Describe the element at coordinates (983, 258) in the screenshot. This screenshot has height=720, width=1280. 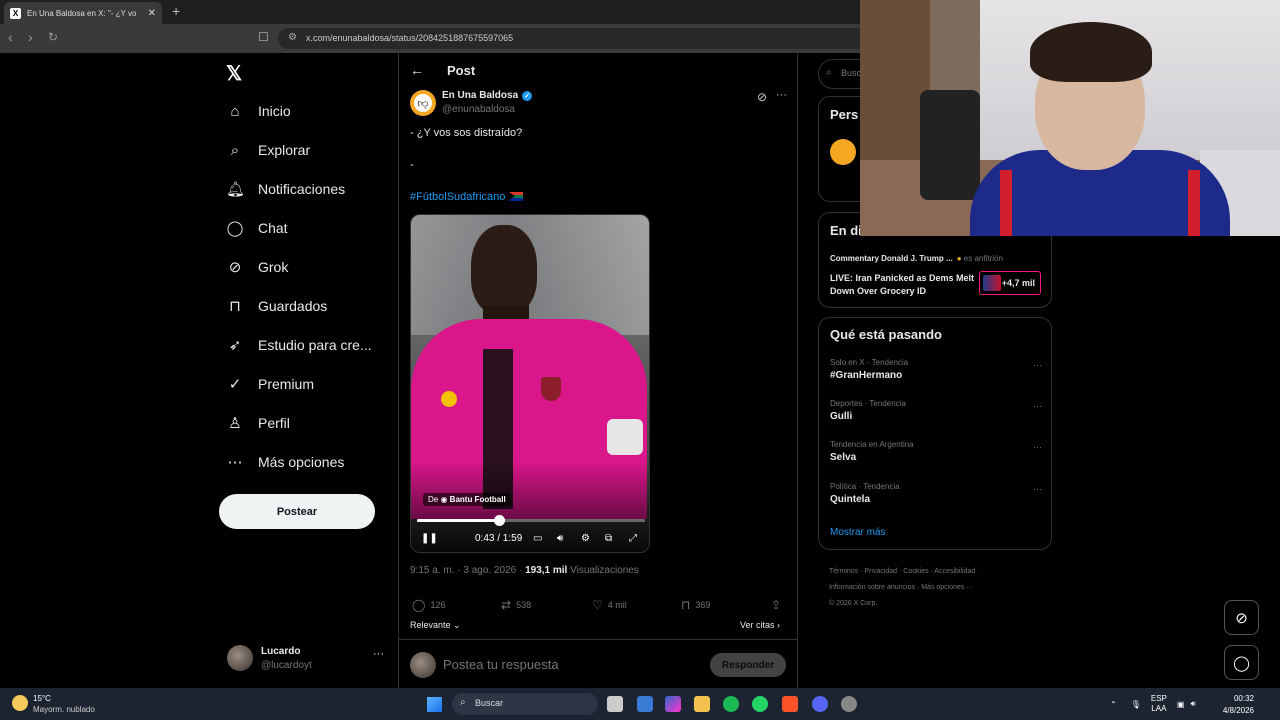
I see `live-host-role-text: es anfitrión` at that location.